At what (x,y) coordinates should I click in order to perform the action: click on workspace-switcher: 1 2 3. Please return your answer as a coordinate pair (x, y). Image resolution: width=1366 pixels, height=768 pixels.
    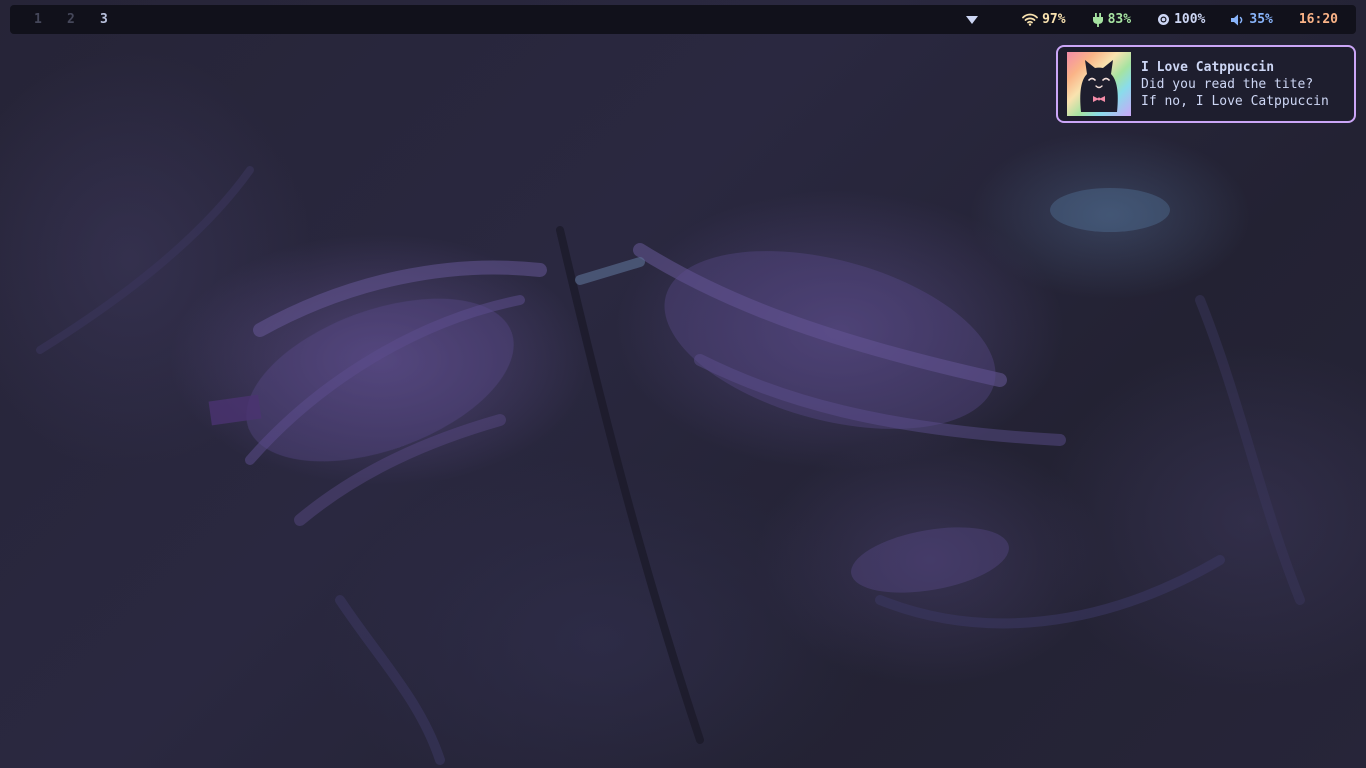
    Looking at the image, I should click on (81, 19).